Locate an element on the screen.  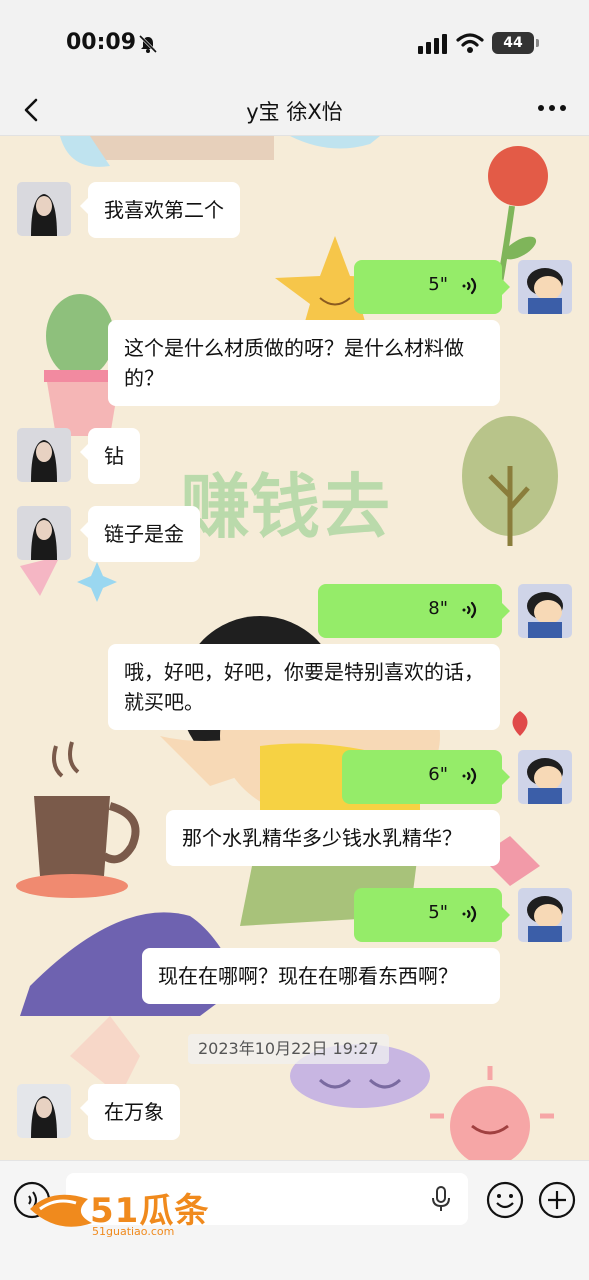
watermark-subtext: 51guatiao.com is located at coordinates (133, 1231).